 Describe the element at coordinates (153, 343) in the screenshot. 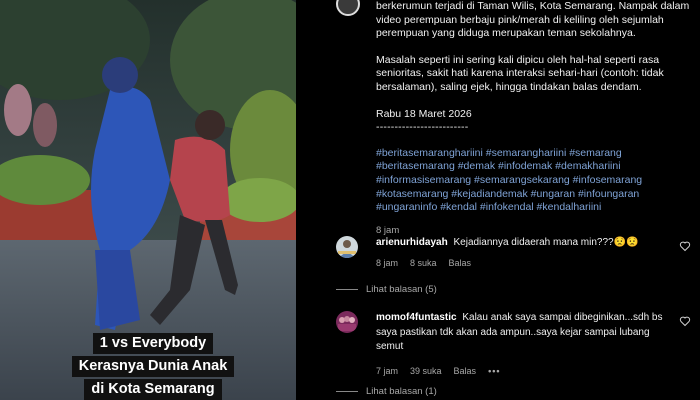

I see `caption-line-1: 1 vs Everybody` at that location.